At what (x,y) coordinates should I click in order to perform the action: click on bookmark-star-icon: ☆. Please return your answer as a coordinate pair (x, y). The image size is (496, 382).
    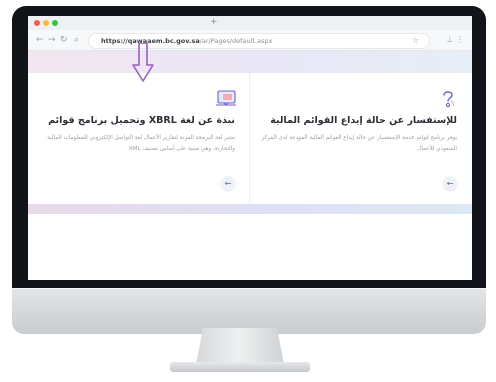
    Looking at the image, I should click on (415, 41).